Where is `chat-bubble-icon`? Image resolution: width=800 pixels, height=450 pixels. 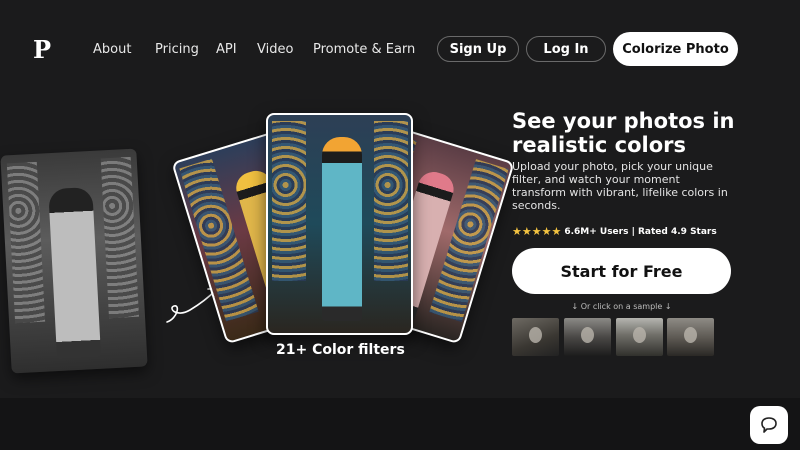
chat-bubble-icon is located at coordinates (769, 425).